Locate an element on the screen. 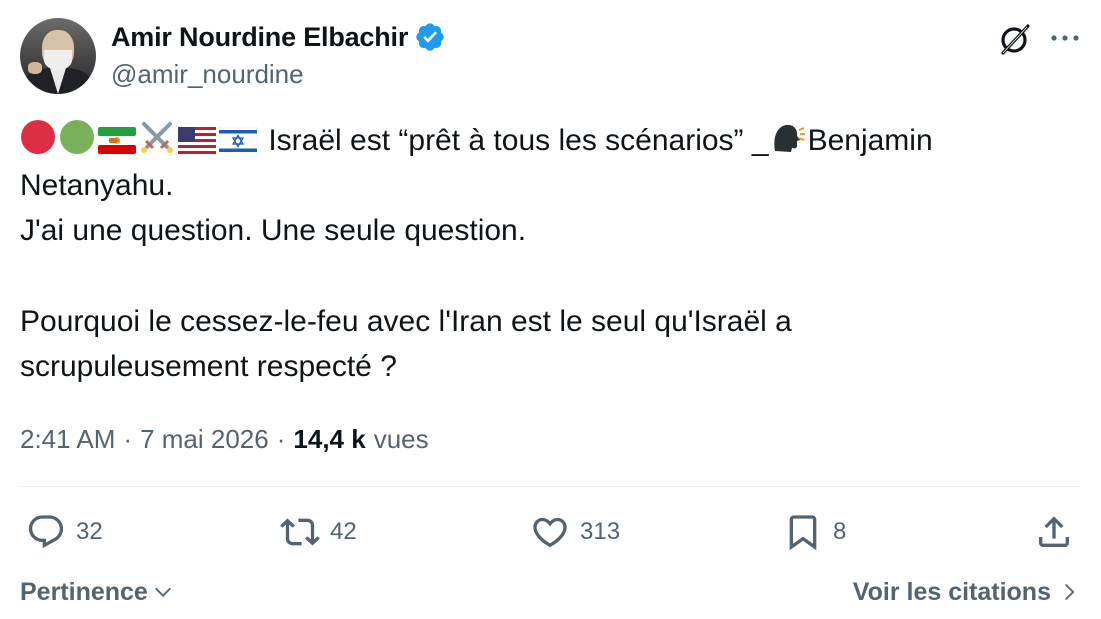 The image size is (1101, 619). tweet-line-1-text: Israël est “prêt à tous les scénarios” _ is located at coordinates (518, 140).